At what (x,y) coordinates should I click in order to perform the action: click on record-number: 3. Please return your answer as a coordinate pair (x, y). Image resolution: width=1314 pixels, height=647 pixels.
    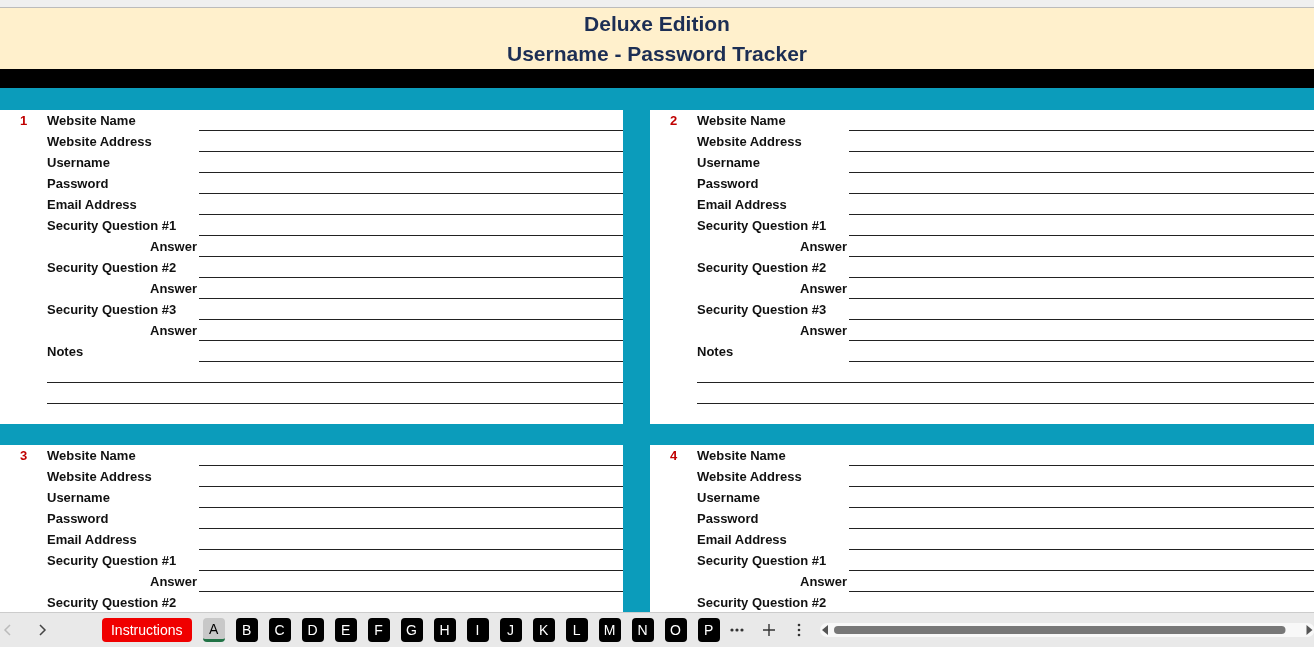
    Looking at the image, I should click on (23, 455).